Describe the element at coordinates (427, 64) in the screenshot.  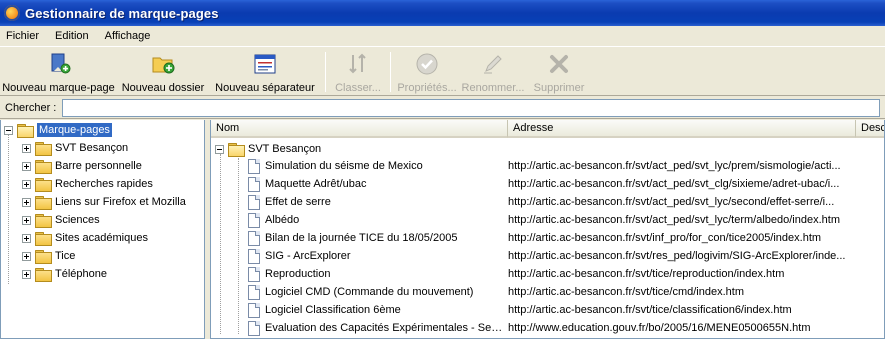
I see `properties-icon` at that location.